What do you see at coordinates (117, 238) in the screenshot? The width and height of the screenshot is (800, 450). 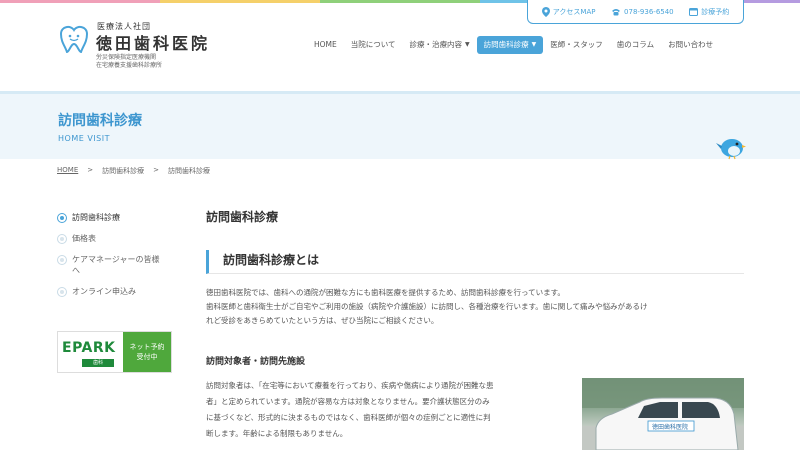 I see `sidebar-item-prices: 価格表` at bounding box center [117, 238].